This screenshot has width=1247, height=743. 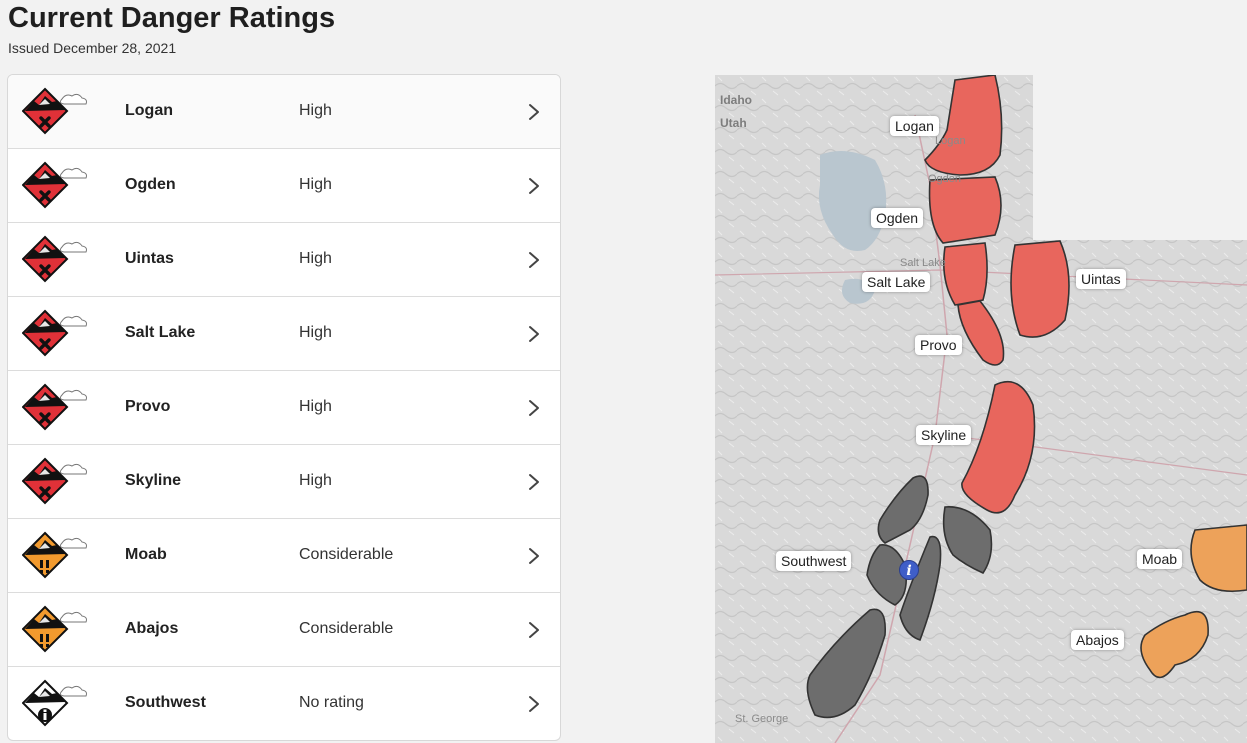 I want to click on region-row-skyline: Skyline High, so click(x=284, y=482).